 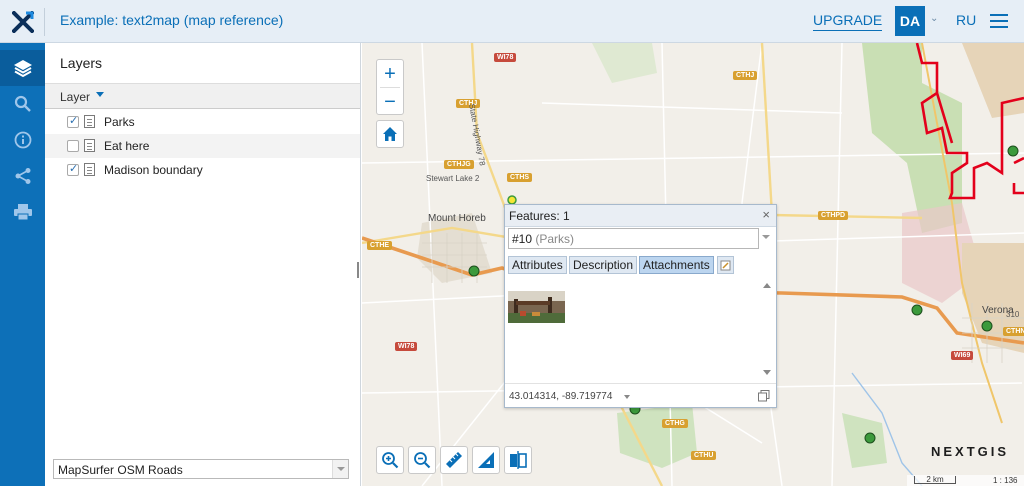 What do you see at coordinates (457, 218) in the screenshot?
I see `map-town-label: Mount Horeb` at bounding box center [457, 218].